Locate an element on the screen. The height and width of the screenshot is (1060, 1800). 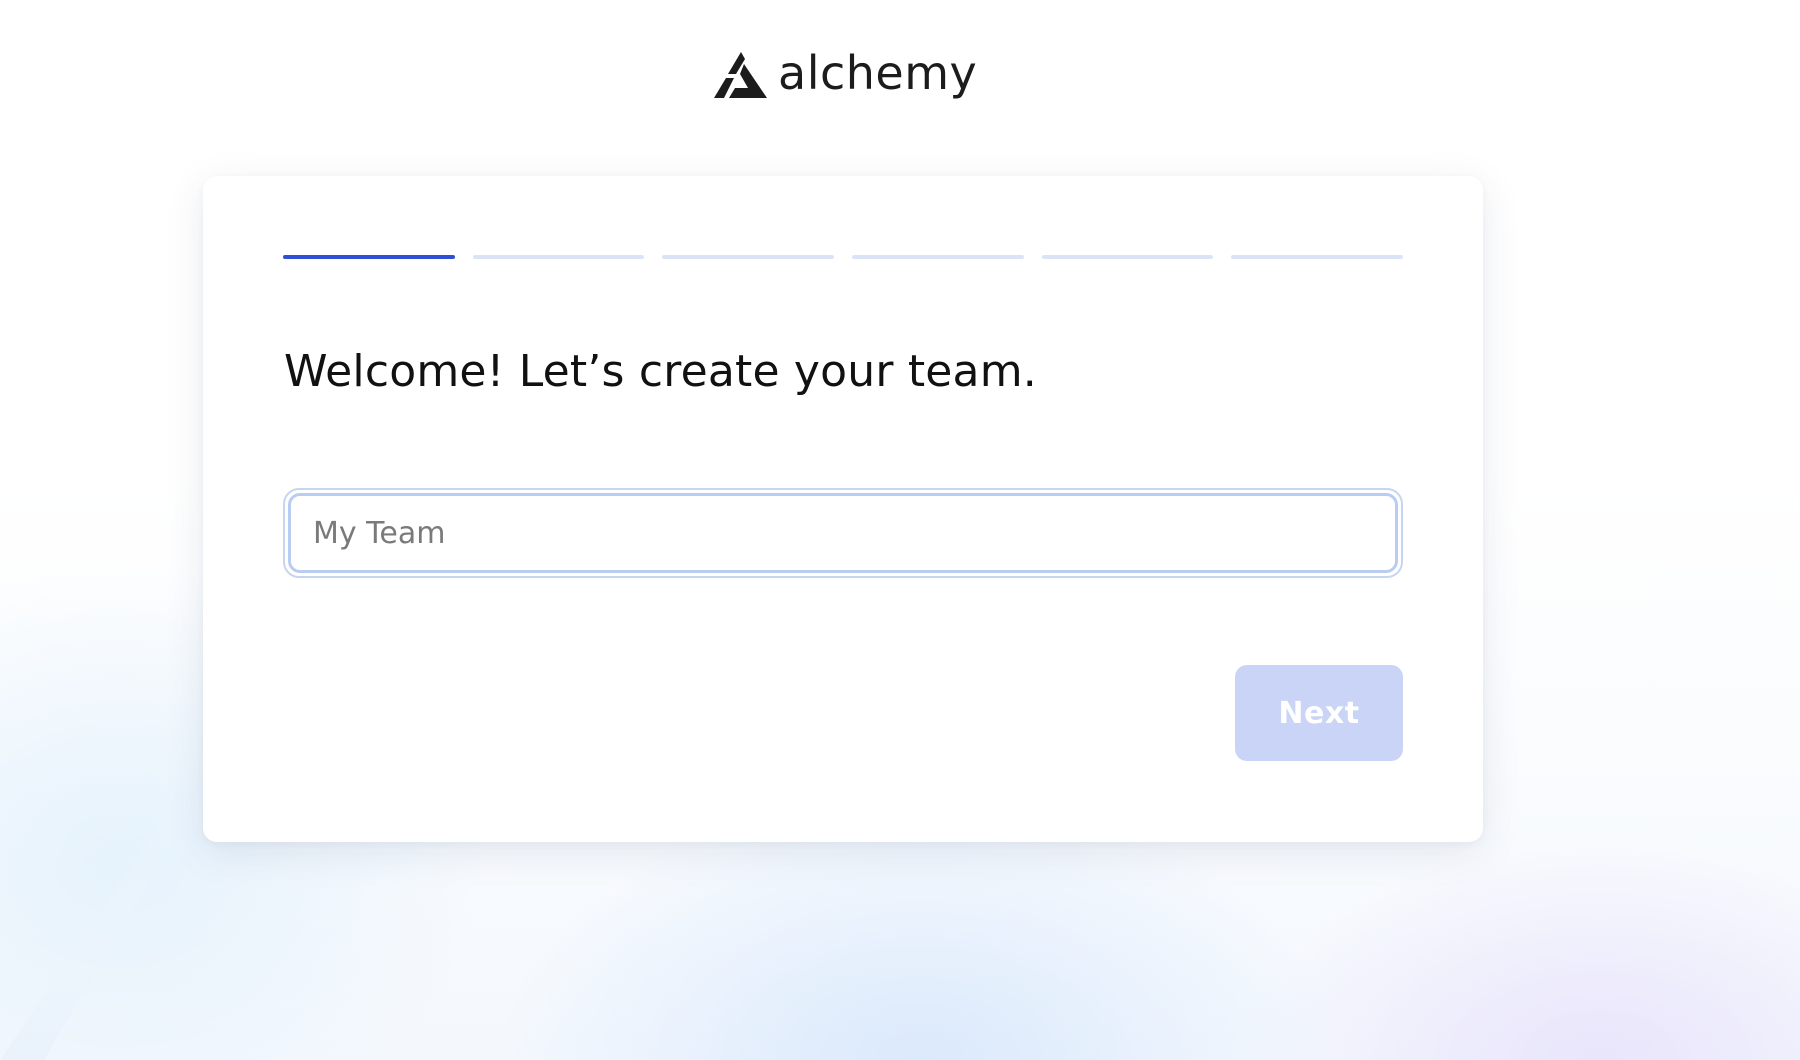
step-progress-indicator is located at coordinates (843, 257).